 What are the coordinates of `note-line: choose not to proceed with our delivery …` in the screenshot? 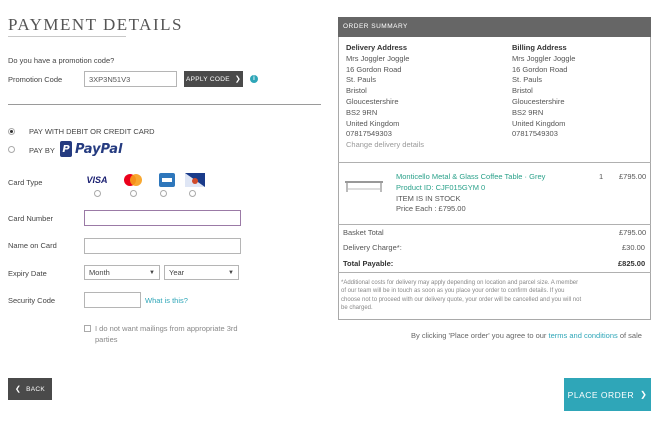 It's located at (461, 299).